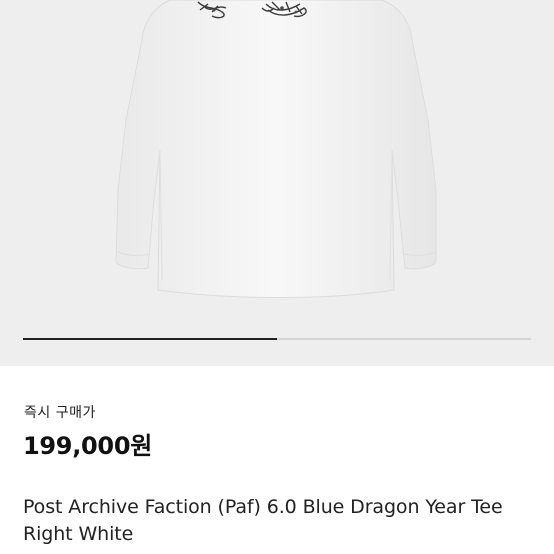 The height and width of the screenshot is (554, 554). Describe the element at coordinates (87, 446) in the screenshot. I see `price-value: 199,000원` at that location.